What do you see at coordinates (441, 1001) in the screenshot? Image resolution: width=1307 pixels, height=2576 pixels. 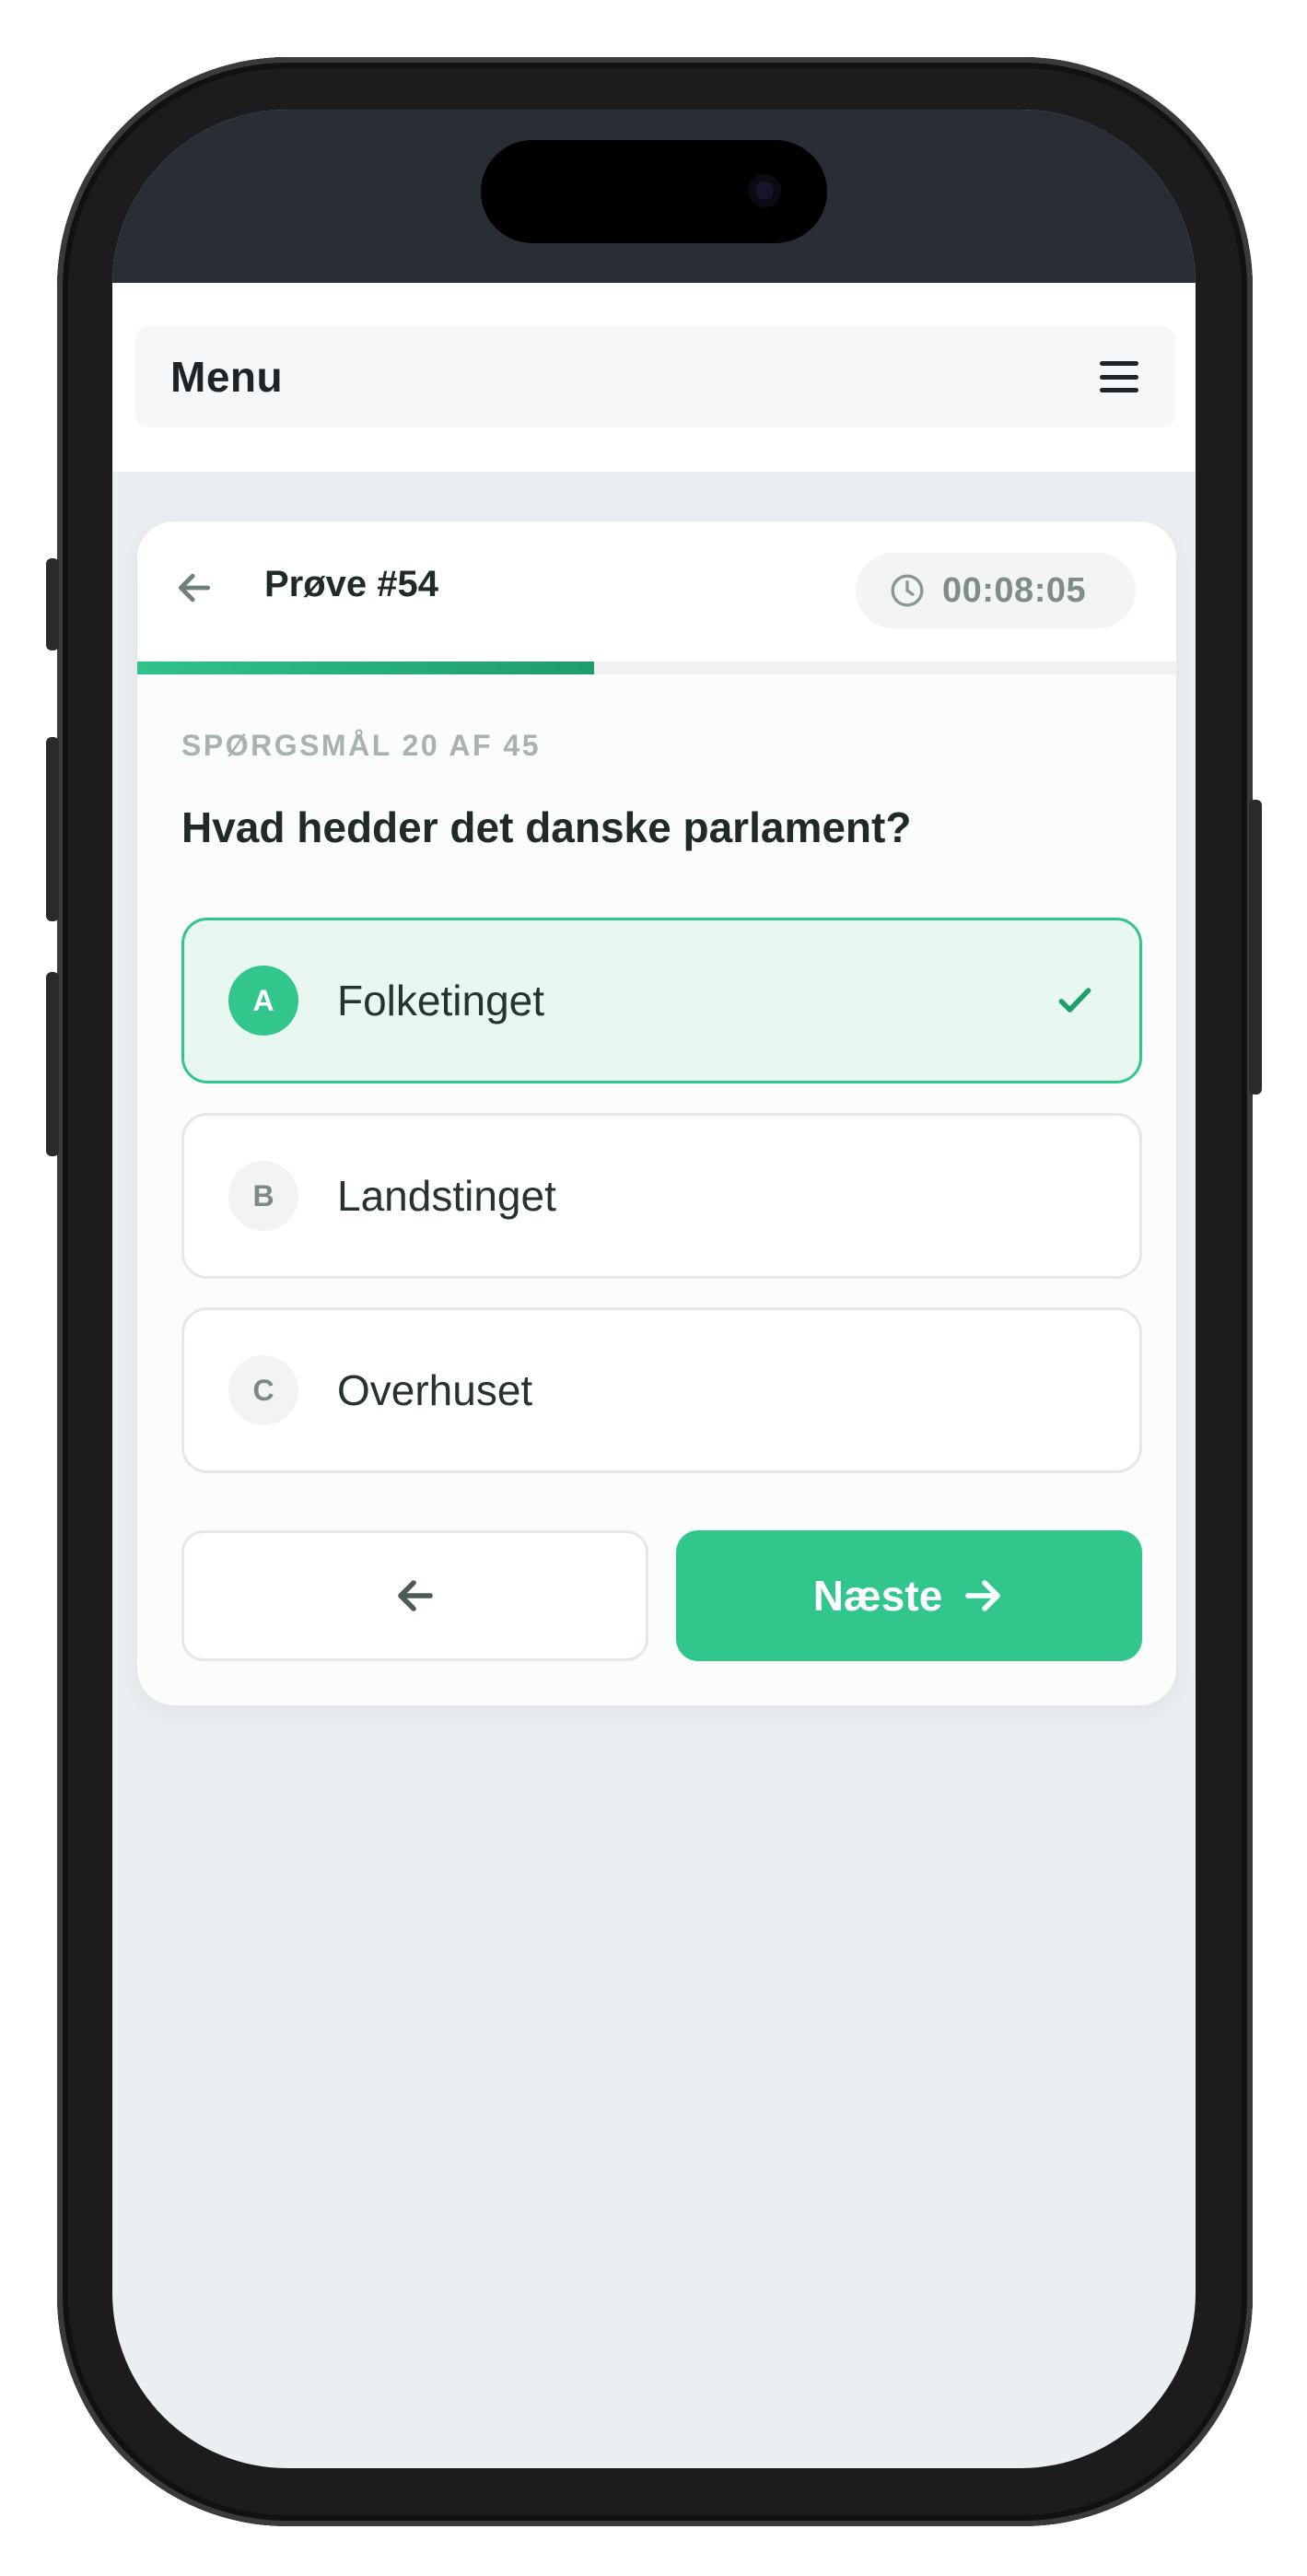 I see `option-label: Folketinget` at bounding box center [441, 1001].